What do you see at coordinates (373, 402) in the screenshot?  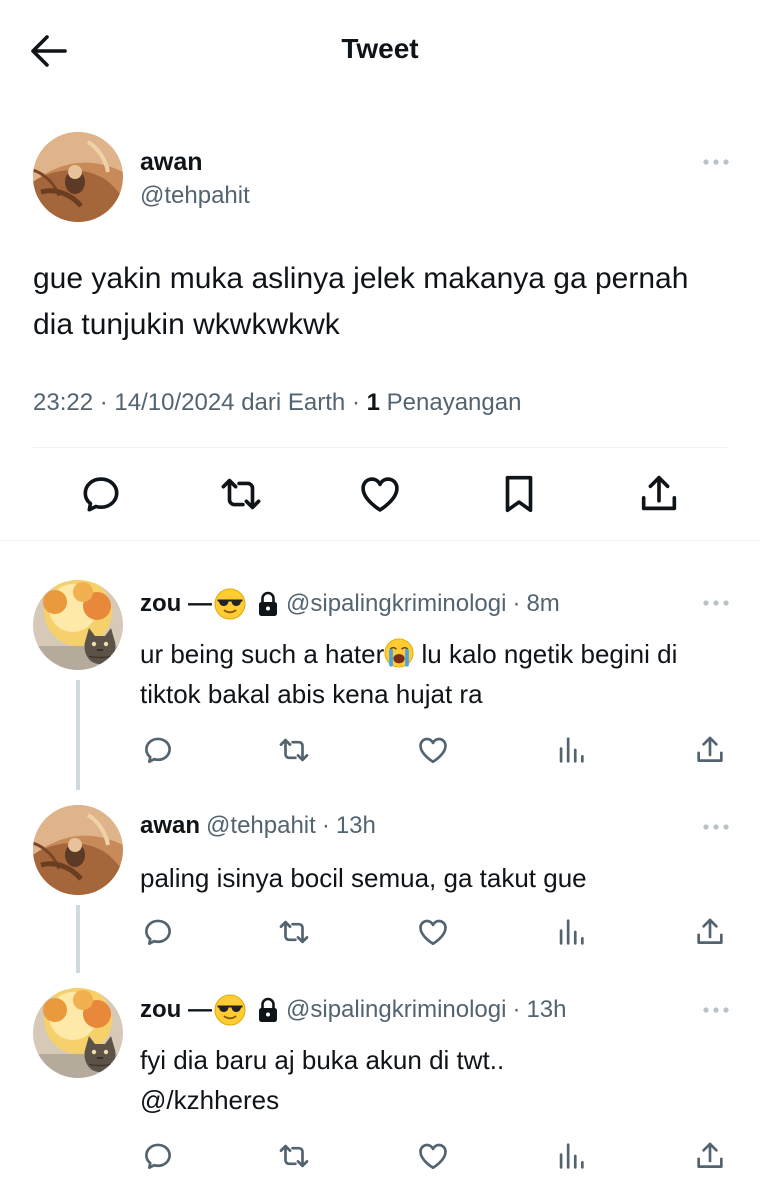 I see `views-count: 1` at bounding box center [373, 402].